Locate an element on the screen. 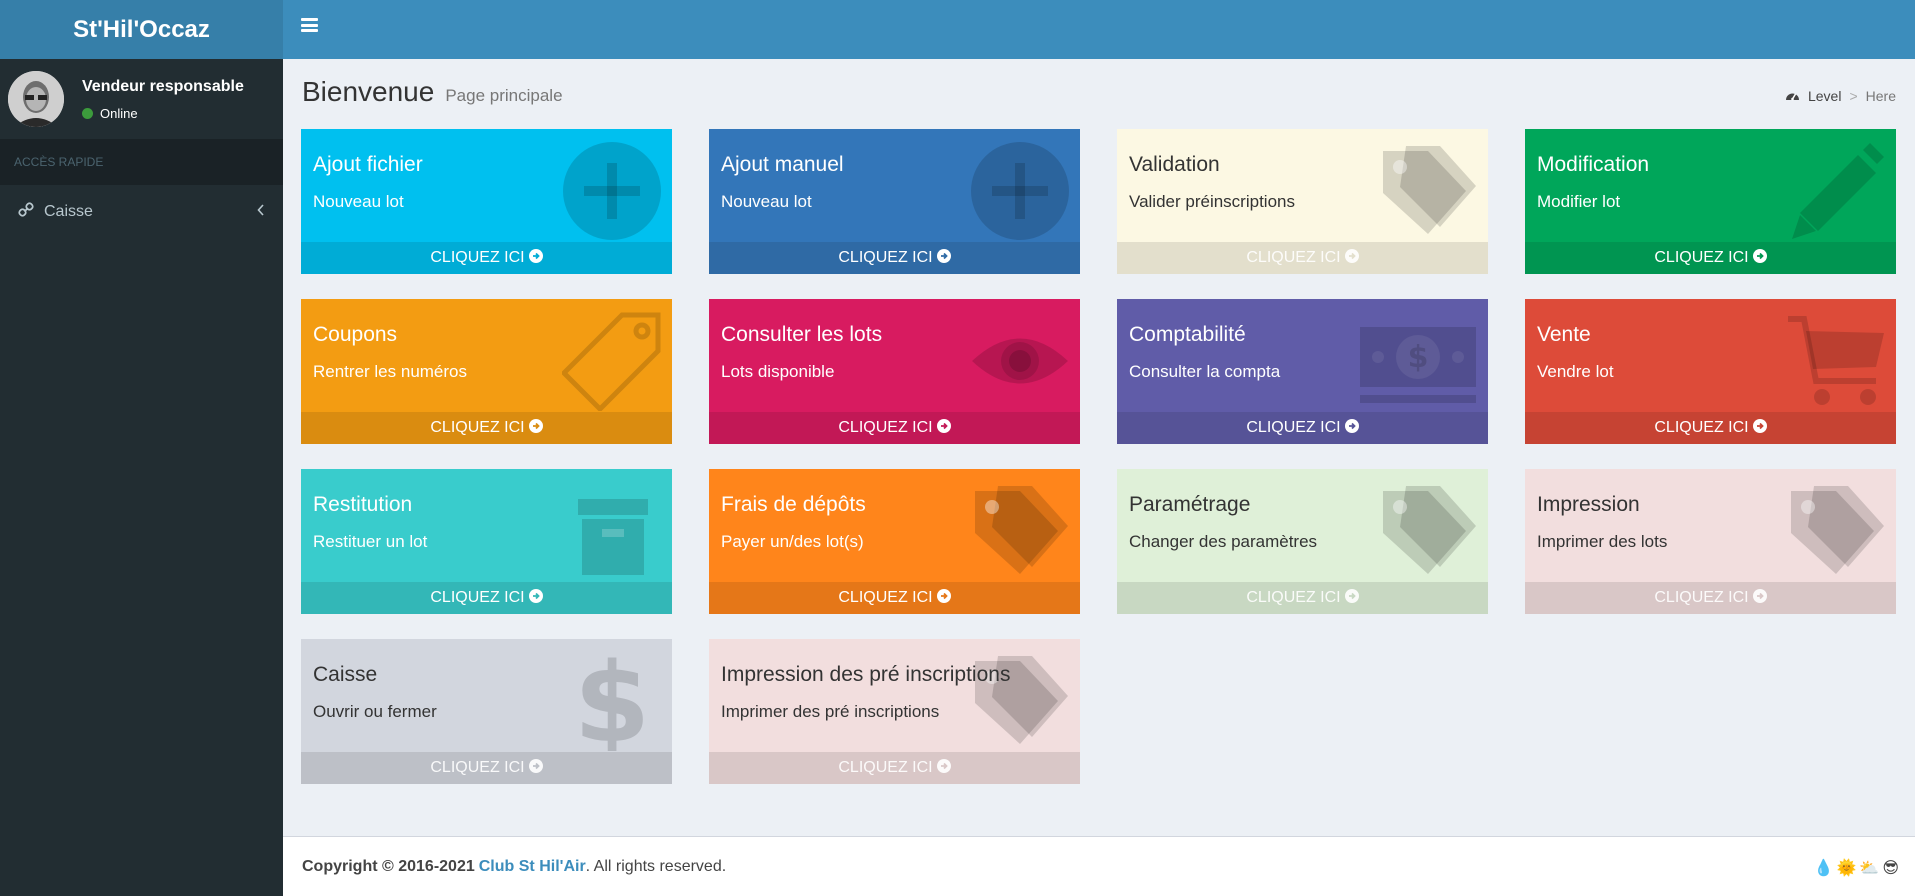  tile-description: Restituer un lot is located at coordinates (370, 541).